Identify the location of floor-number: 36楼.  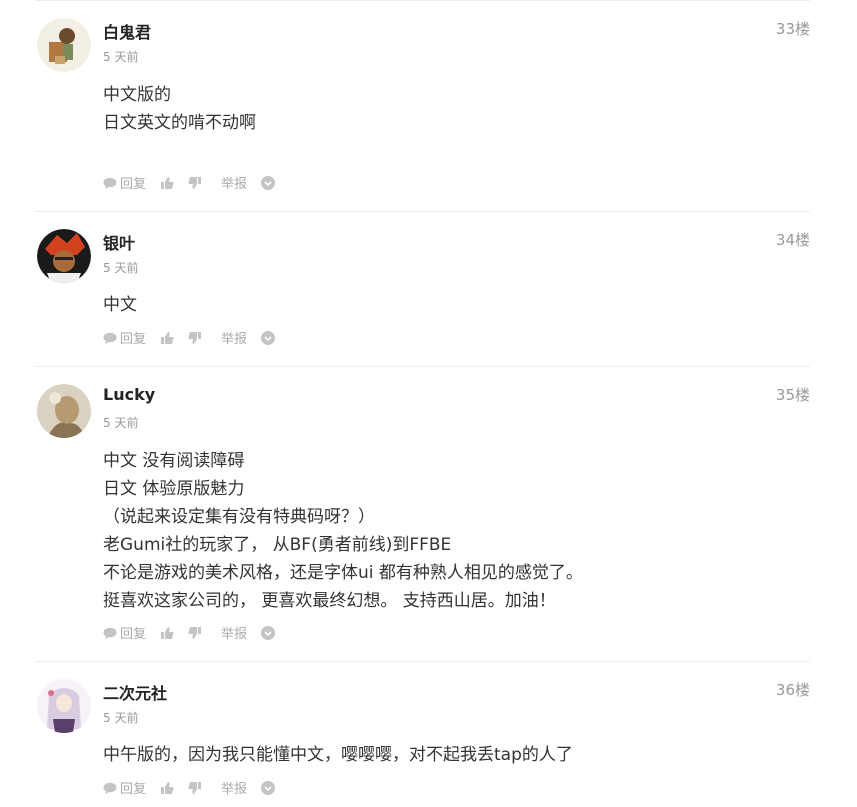
(792, 690).